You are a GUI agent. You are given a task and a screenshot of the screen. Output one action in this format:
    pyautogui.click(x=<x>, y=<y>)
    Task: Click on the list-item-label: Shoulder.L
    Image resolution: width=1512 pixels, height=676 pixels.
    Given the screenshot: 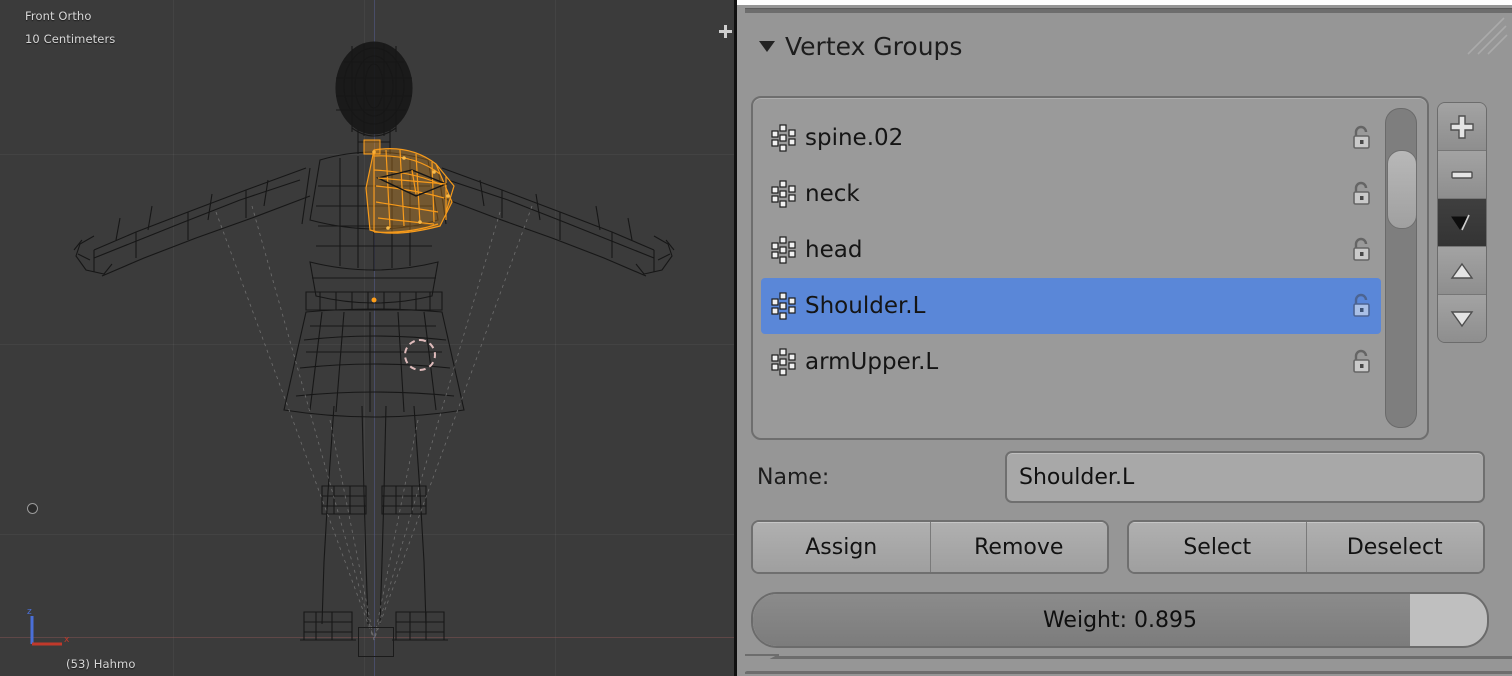 What is the action you would take?
    pyautogui.click(x=865, y=306)
    